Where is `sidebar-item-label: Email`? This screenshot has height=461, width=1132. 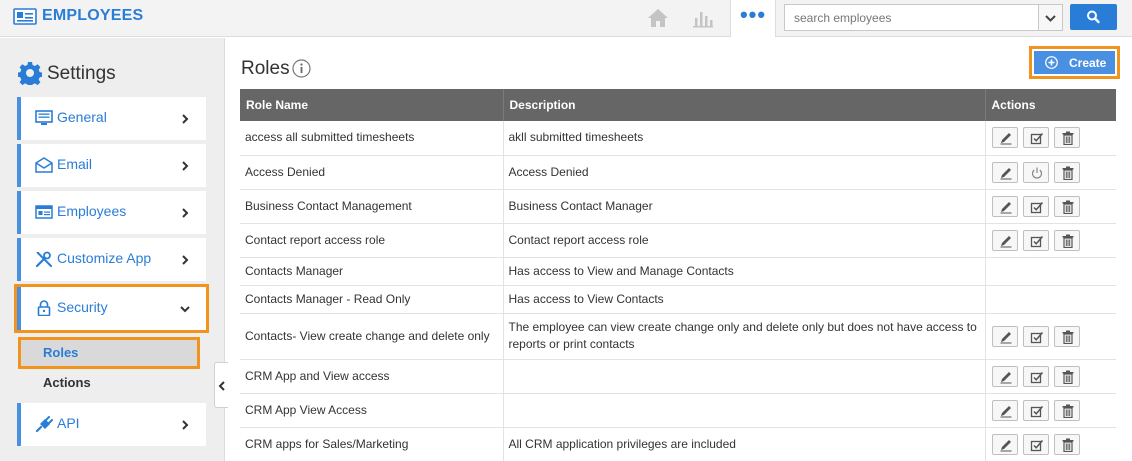 sidebar-item-label: Email is located at coordinates (75, 164).